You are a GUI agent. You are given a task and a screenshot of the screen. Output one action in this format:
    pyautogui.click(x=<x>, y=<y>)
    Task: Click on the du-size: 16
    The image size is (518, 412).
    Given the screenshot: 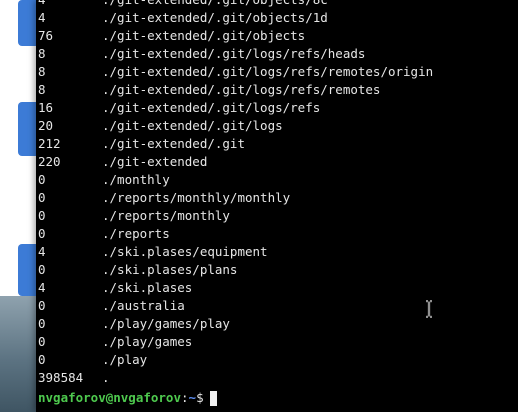 What is the action you would take?
    pyautogui.click(x=46, y=107)
    